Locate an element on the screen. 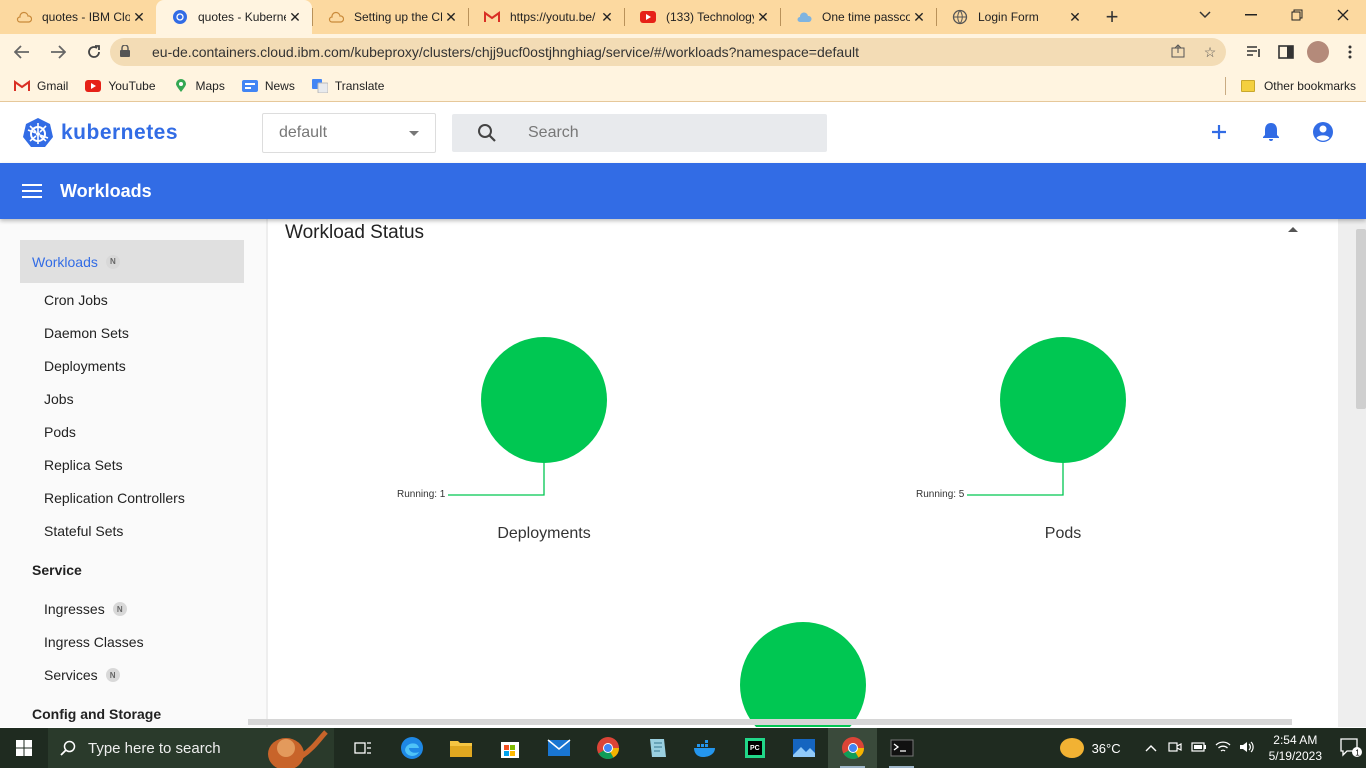  edge-browser-icon is located at coordinates (411, 748).